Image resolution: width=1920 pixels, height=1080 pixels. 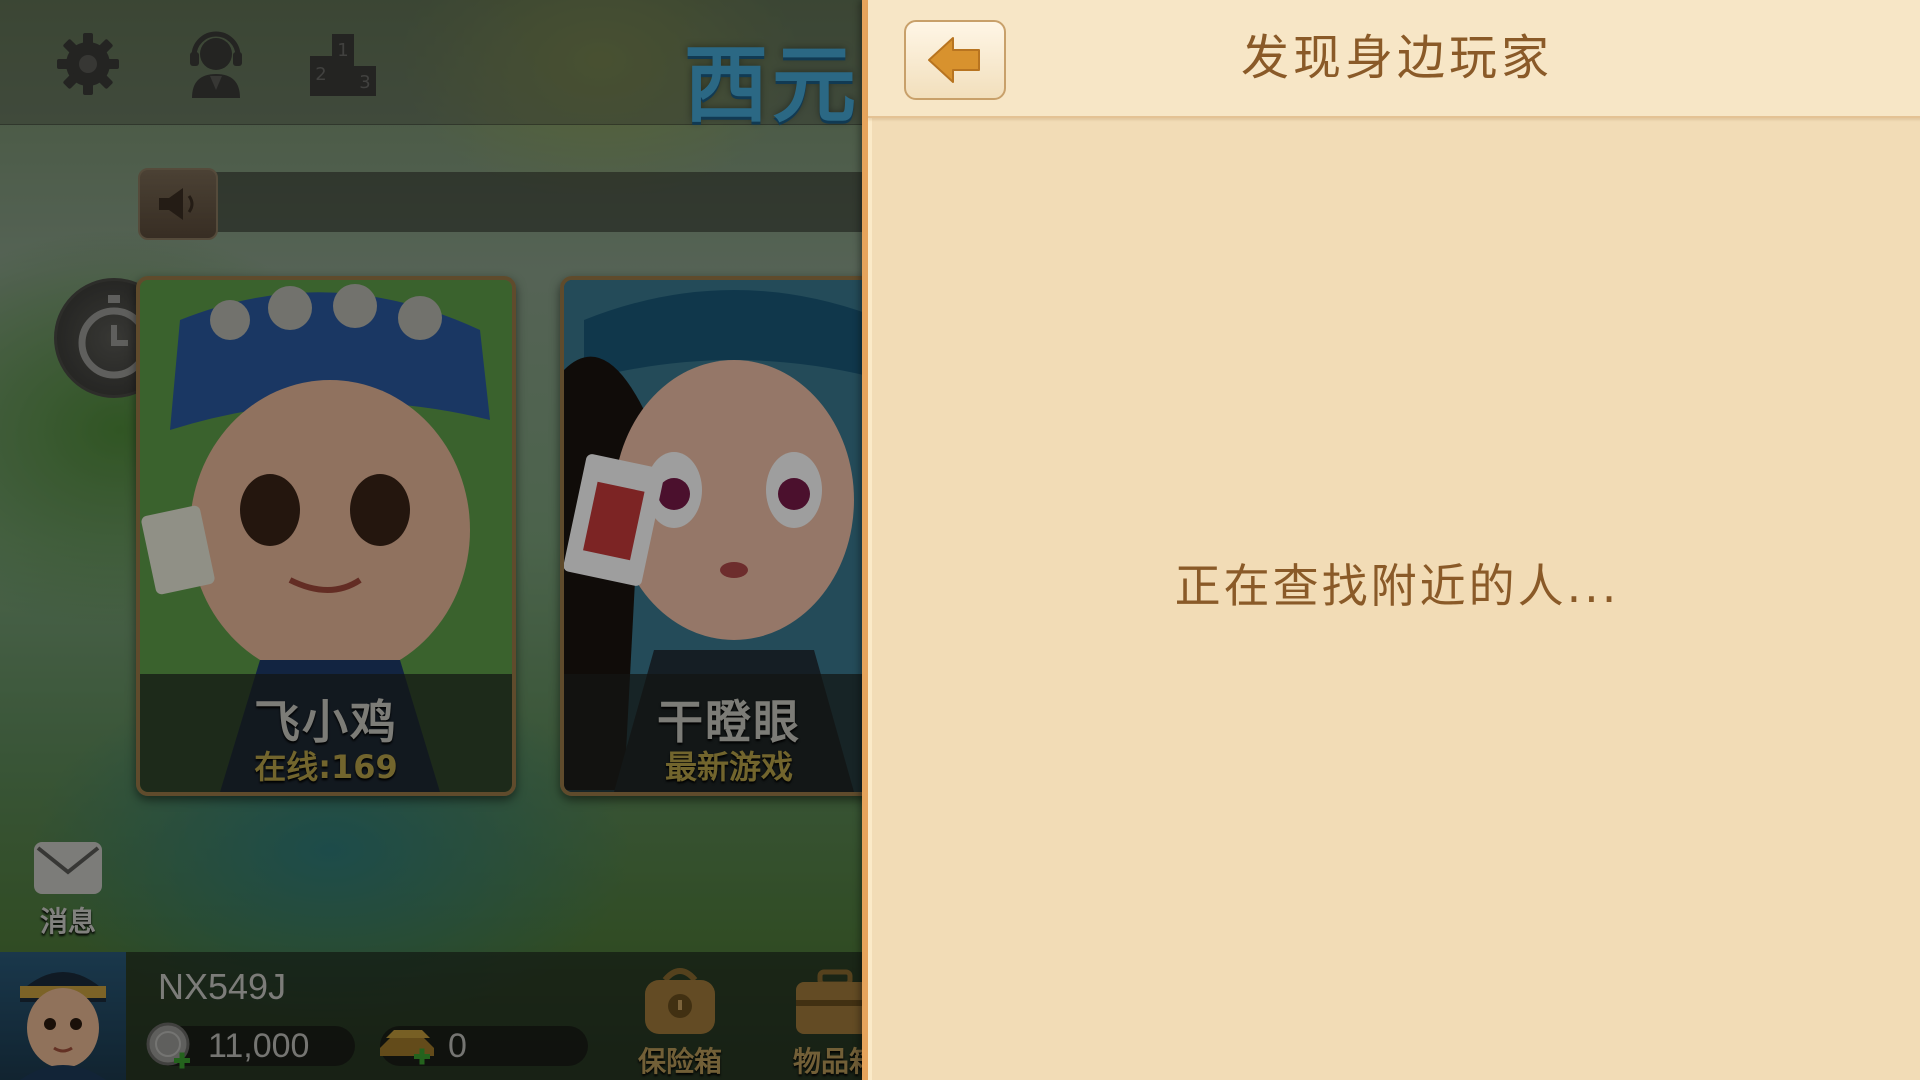 I want to click on leaderboard-button: 1 2 3, so click(x=344, y=64).